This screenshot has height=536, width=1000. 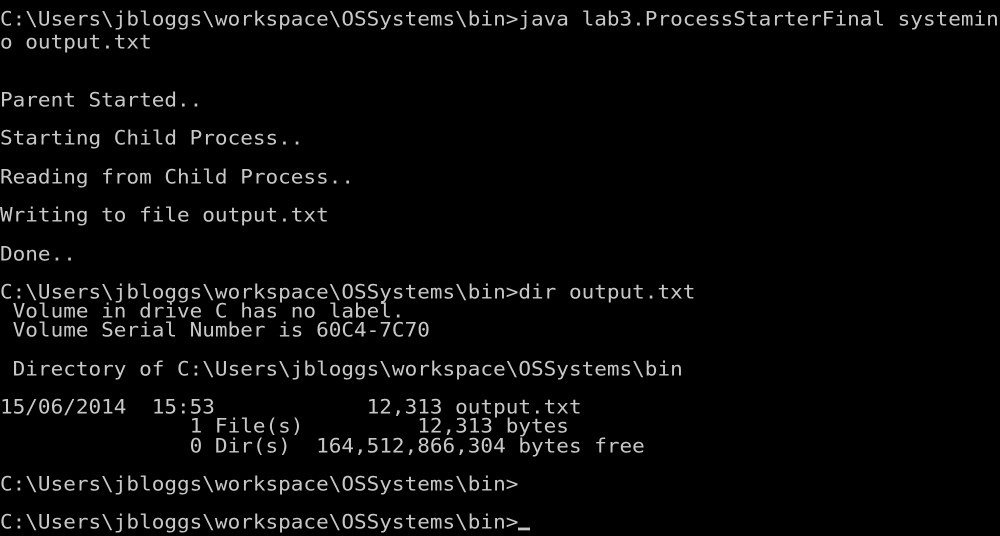 I want to click on console-line: Done.., so click(x=38, y=253).